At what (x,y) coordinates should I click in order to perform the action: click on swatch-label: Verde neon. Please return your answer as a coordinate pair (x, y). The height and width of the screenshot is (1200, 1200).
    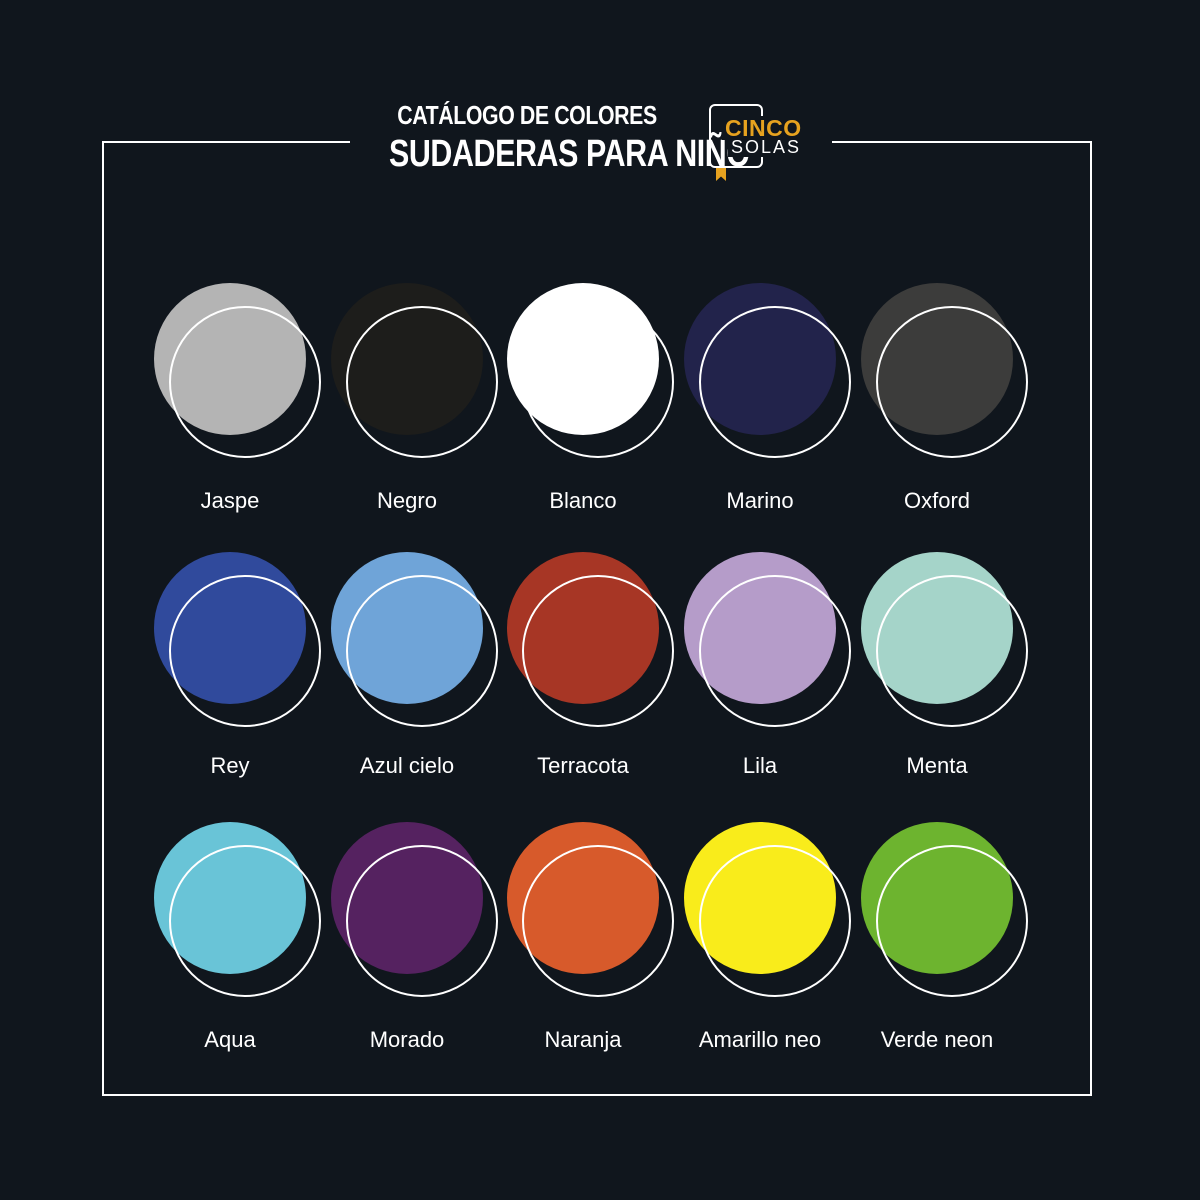
    Looking at the image, I should click on (937, 1039).